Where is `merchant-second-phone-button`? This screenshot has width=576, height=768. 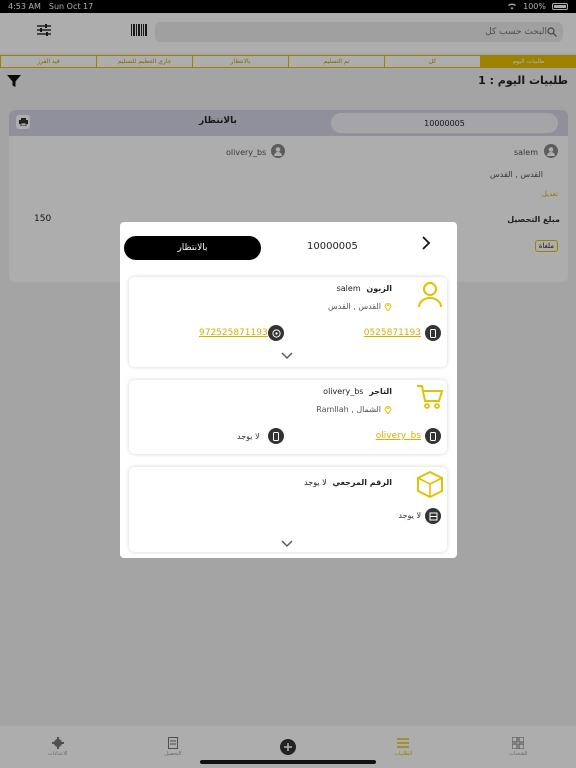
merchant-second-phone-button is located at coordinates (276, 436).